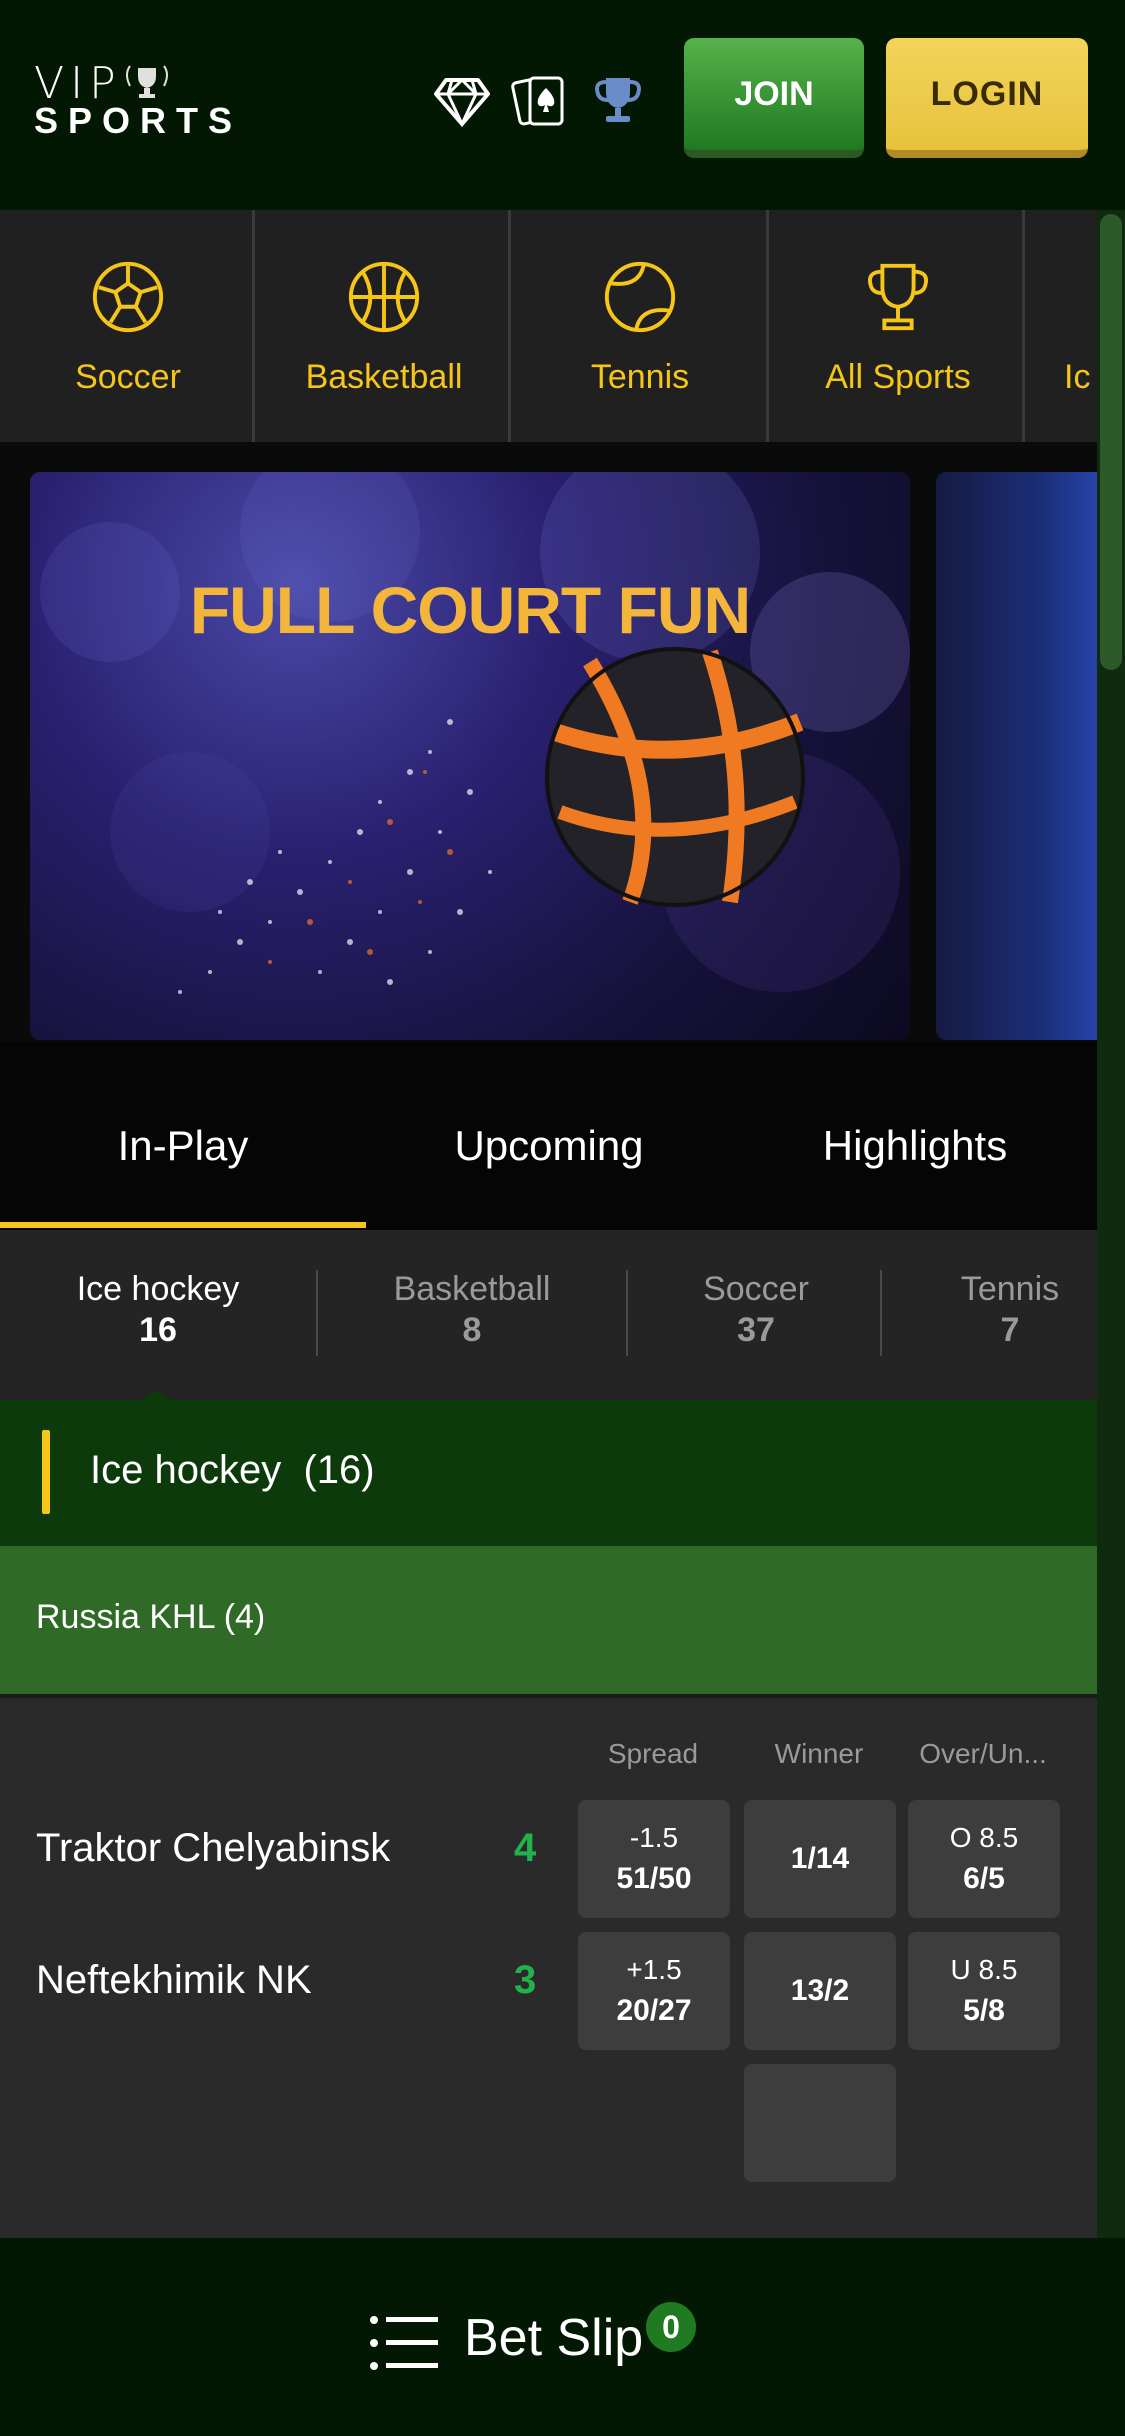 This screenshot has height=2436, width=1125. I want to click on active-filter-pointer, so click(156, 1395).